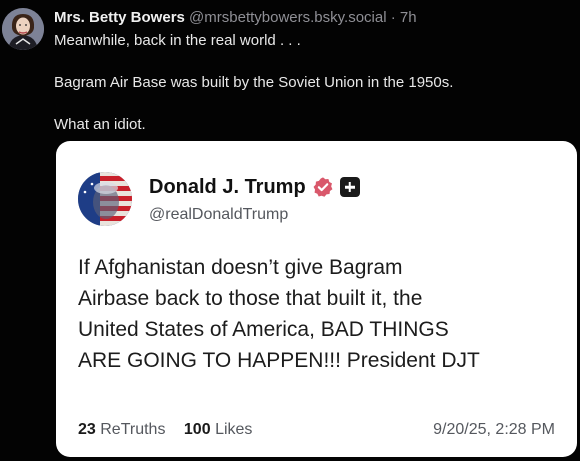 The height and width of the screenshot is (461, 580). What do you see at coordinates (234, 429) in the screenshot?
I see `likes-label: Likes` at bounding box center [234, 429].